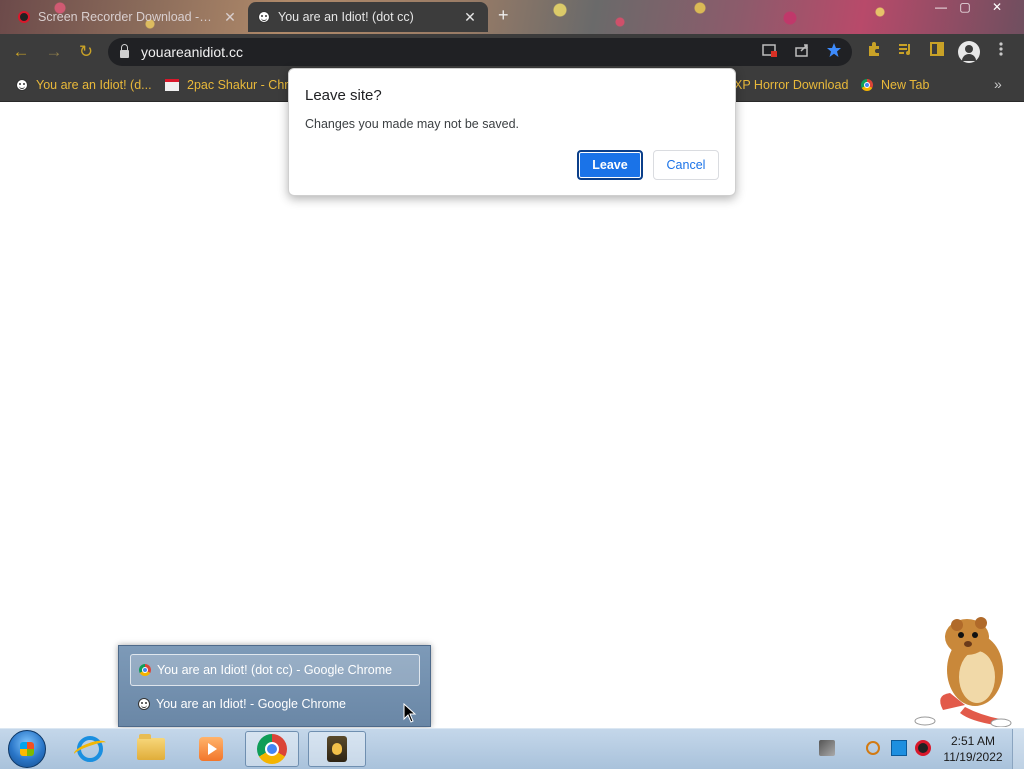 This screenshot has width=1024, height=769. Describe the element at coordinates (969, 52) in the screenshot. I see `profile-icon` at that location.